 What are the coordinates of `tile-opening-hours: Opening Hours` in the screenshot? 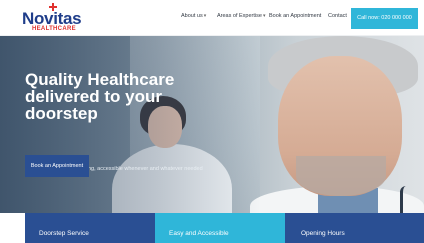 It's located at (354, 228).